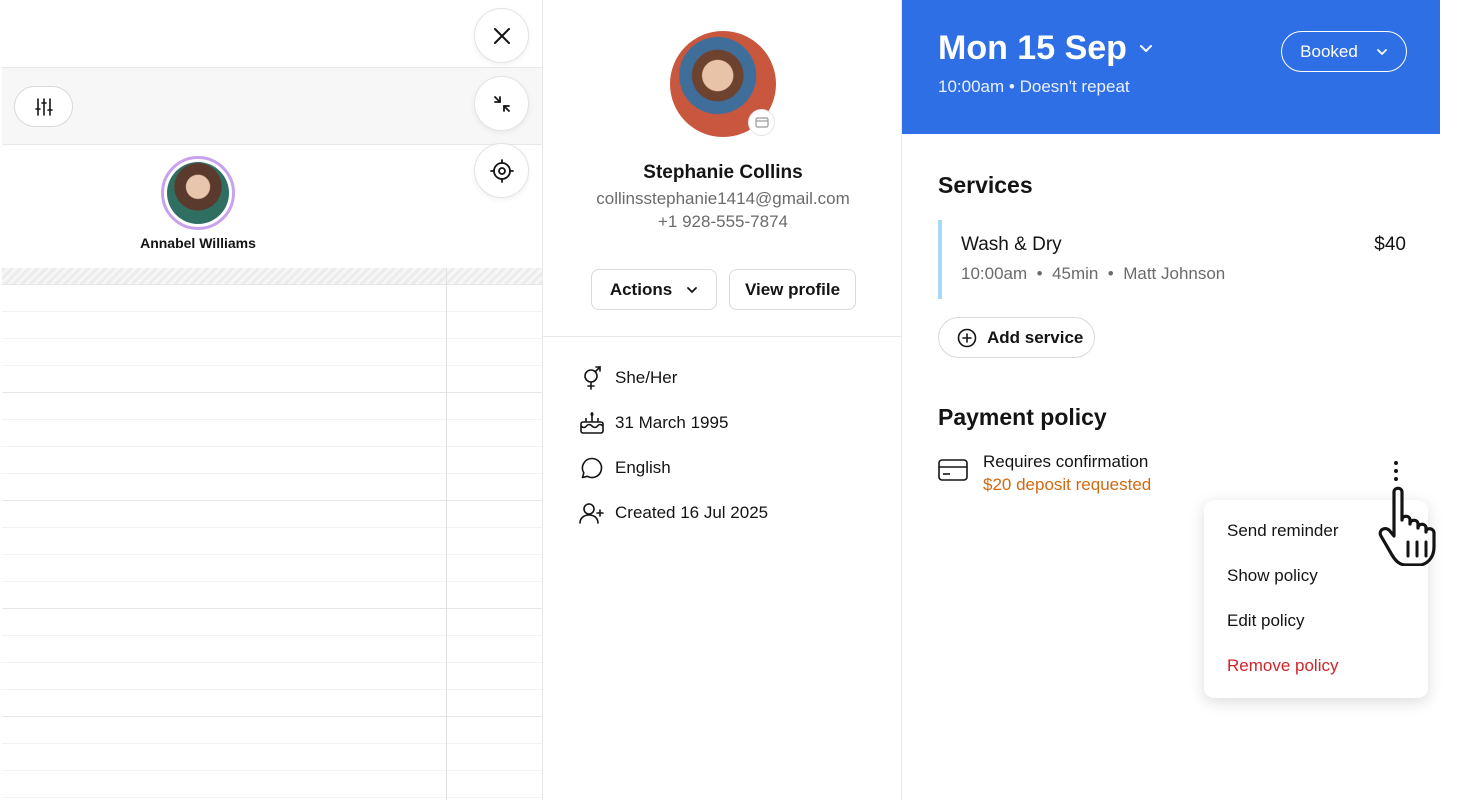 This screenshot has width=1460, height=800. I want to click on close-icon, so click(501, 35).